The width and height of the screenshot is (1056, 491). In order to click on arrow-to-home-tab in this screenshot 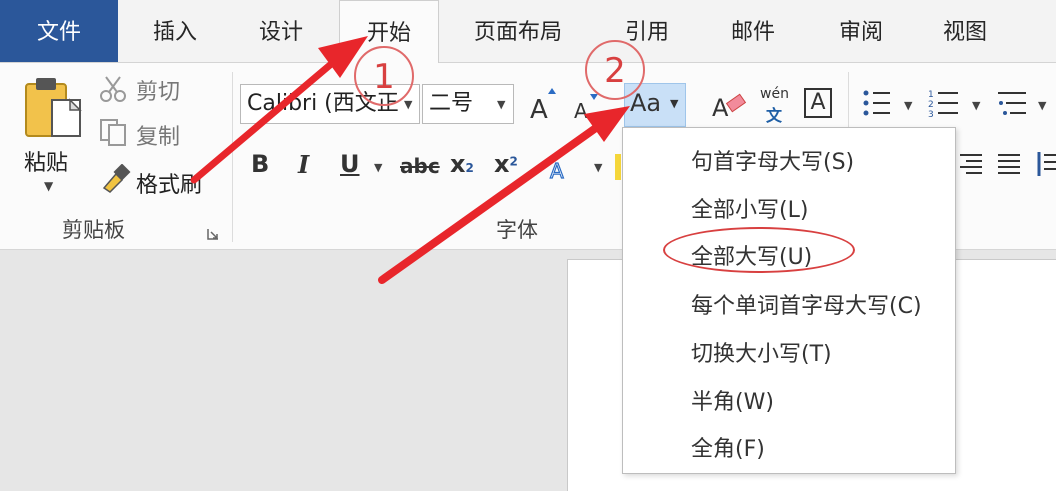, I will do `click(279, 110)`.